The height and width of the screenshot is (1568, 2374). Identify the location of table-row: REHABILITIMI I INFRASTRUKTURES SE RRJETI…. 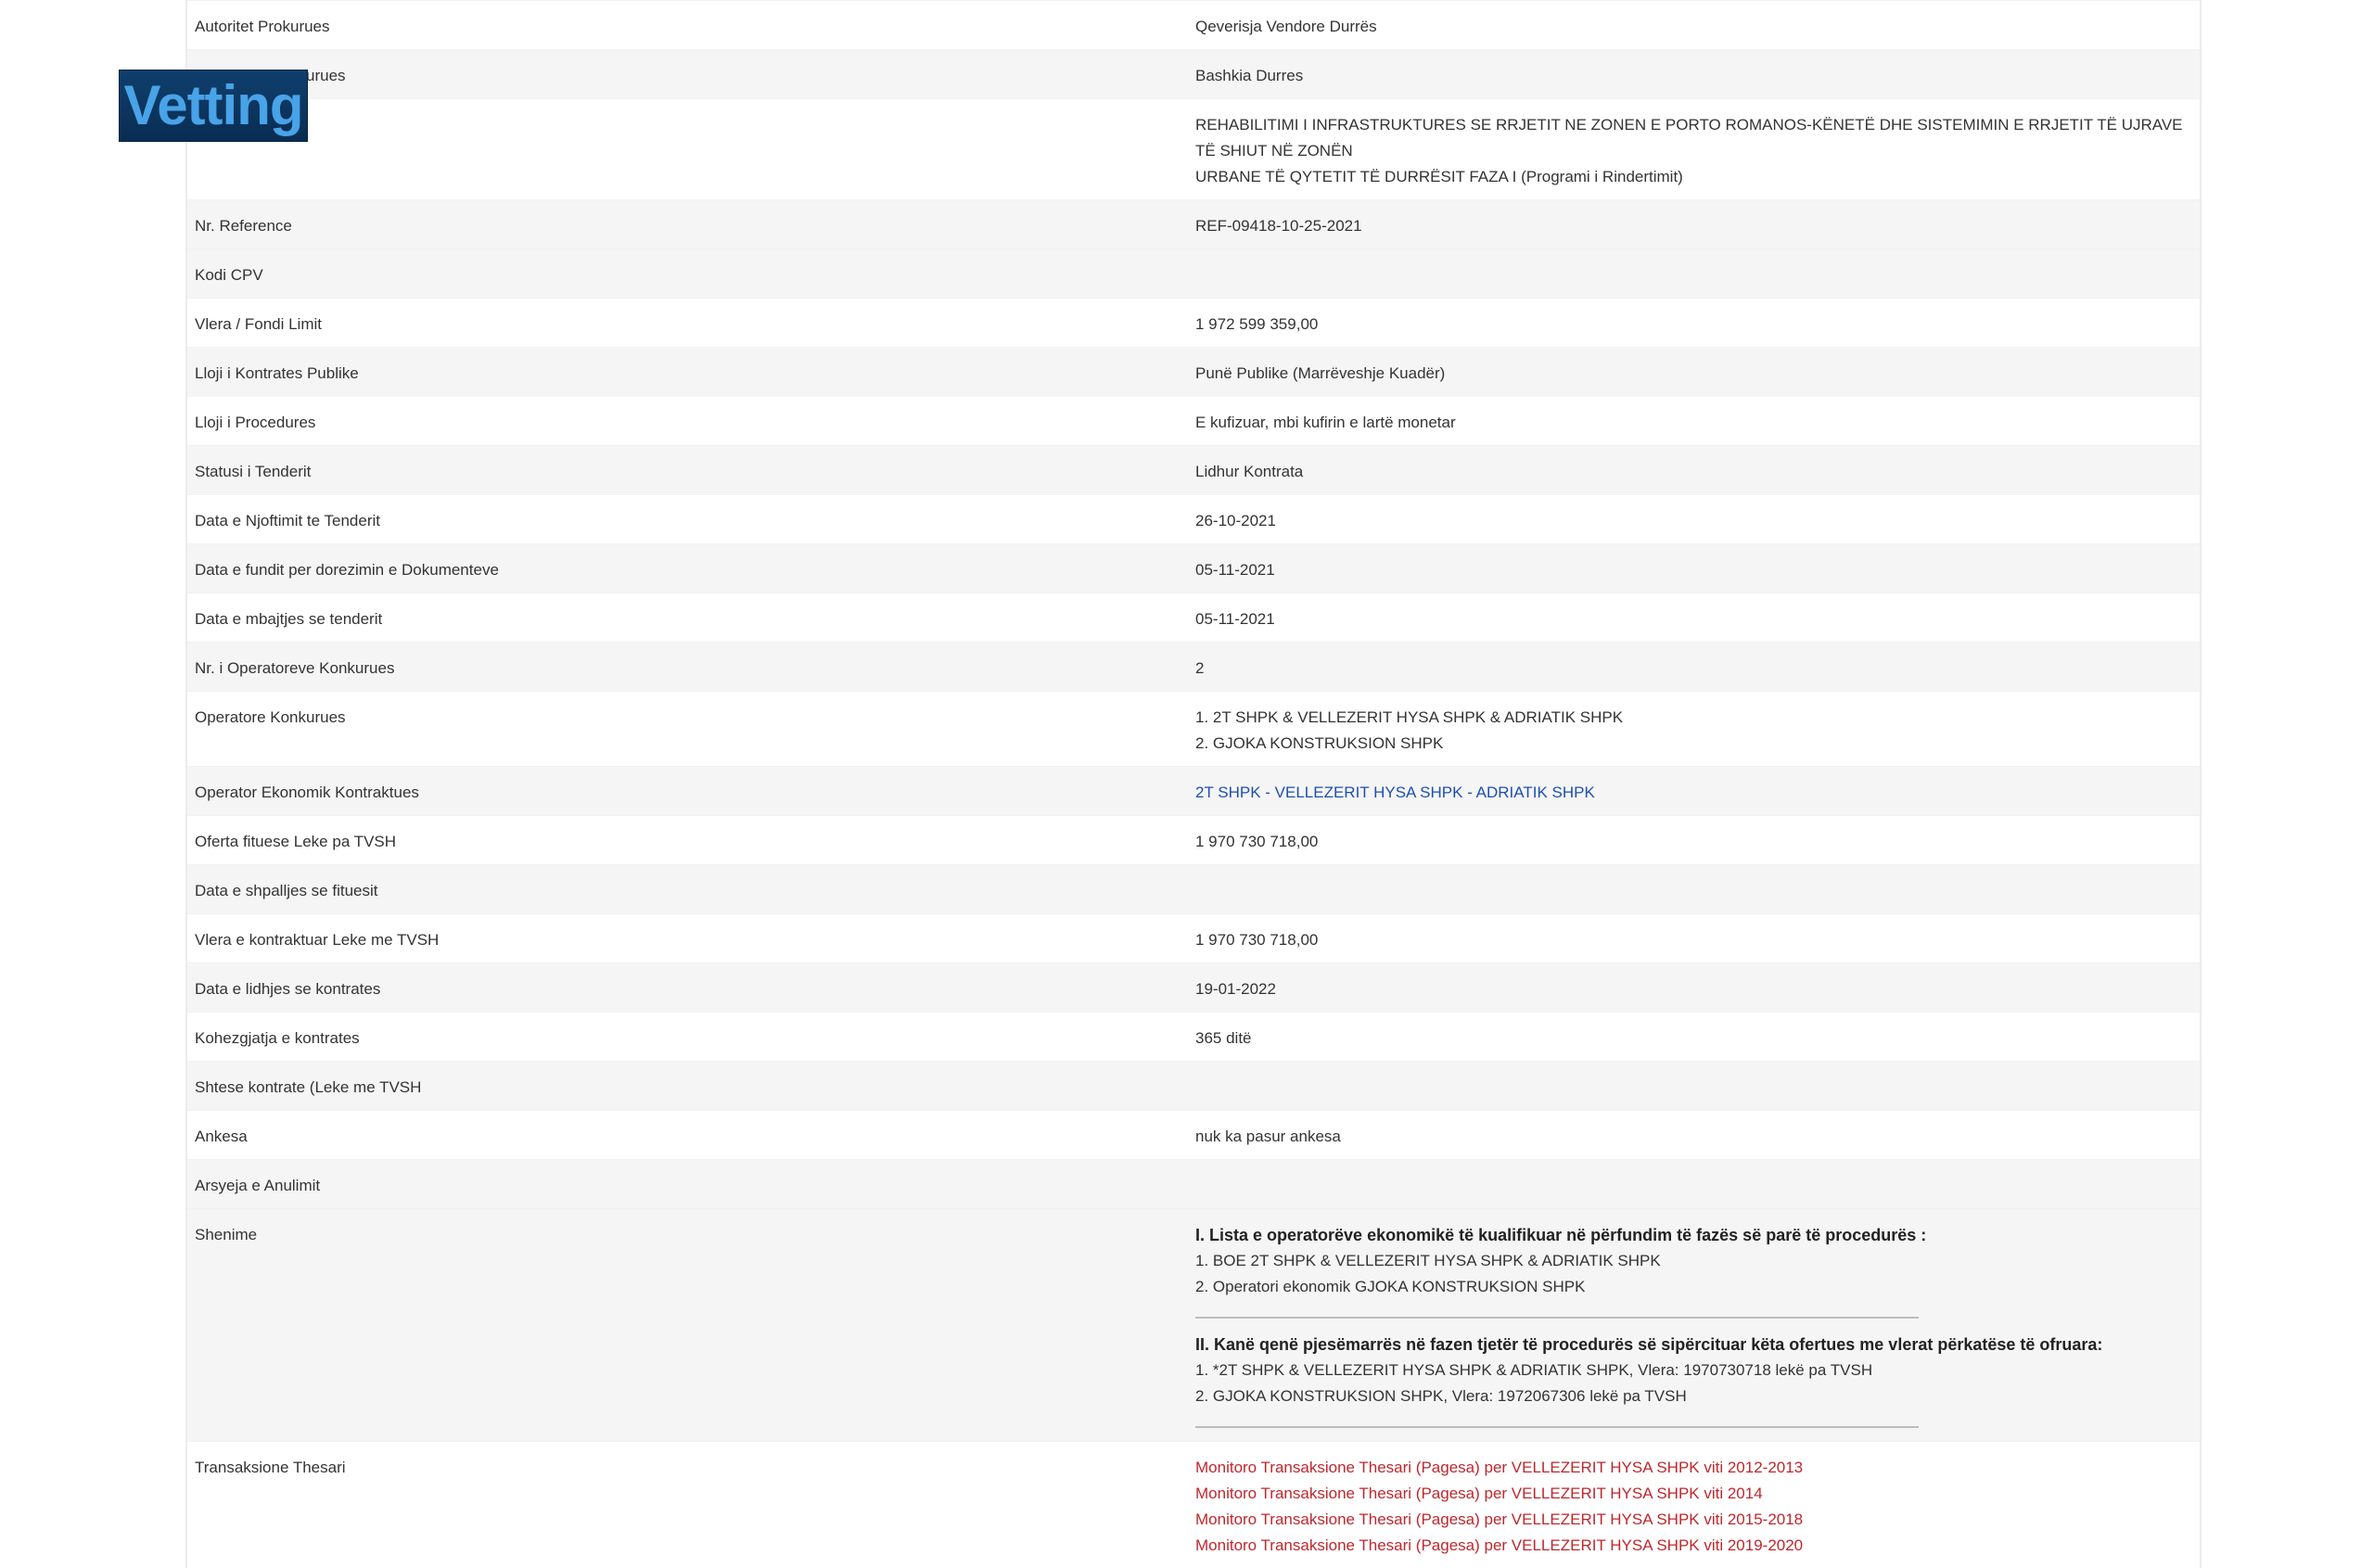
(1193, 148).